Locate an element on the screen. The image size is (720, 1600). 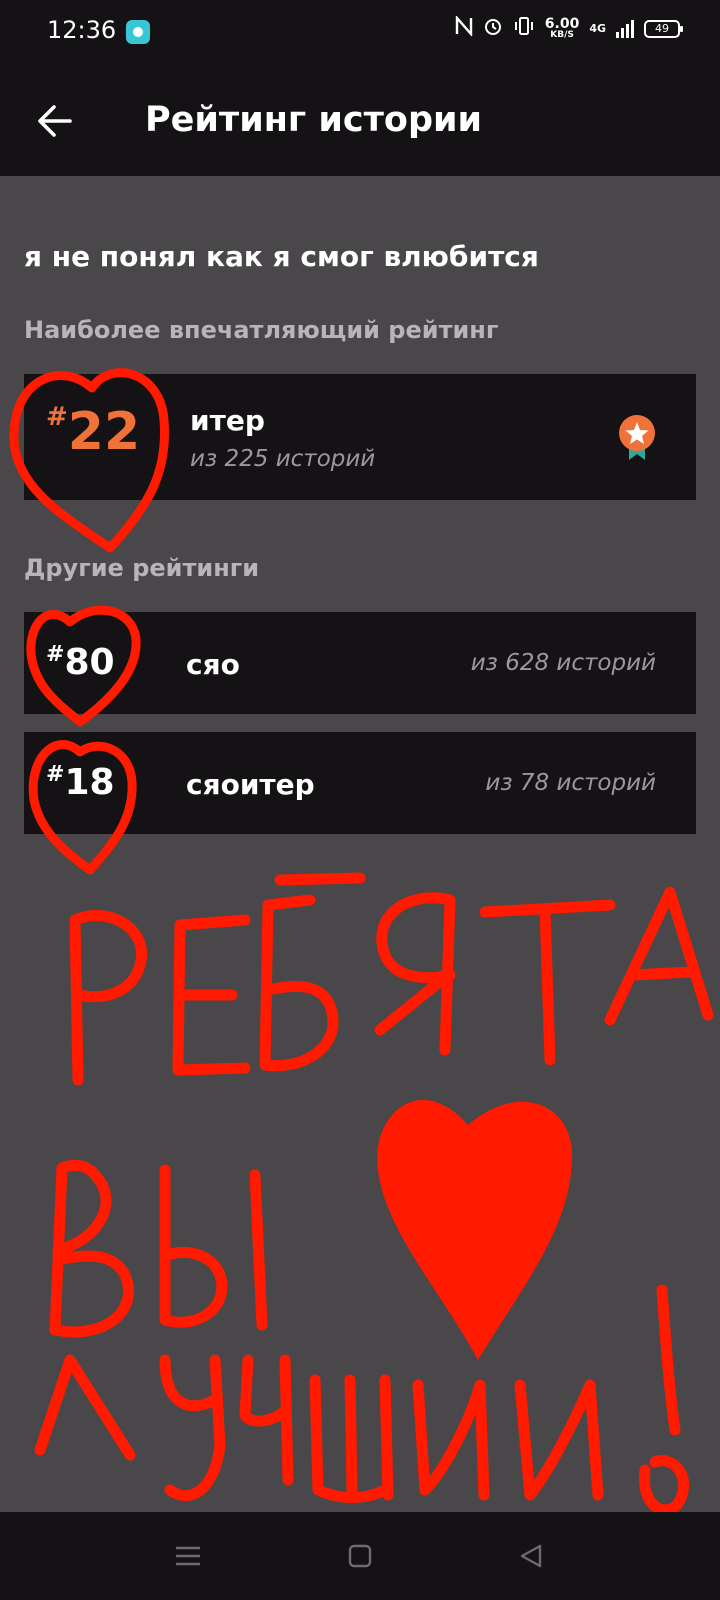
handwriting-luchshii is located at coordinates (362, 1400).